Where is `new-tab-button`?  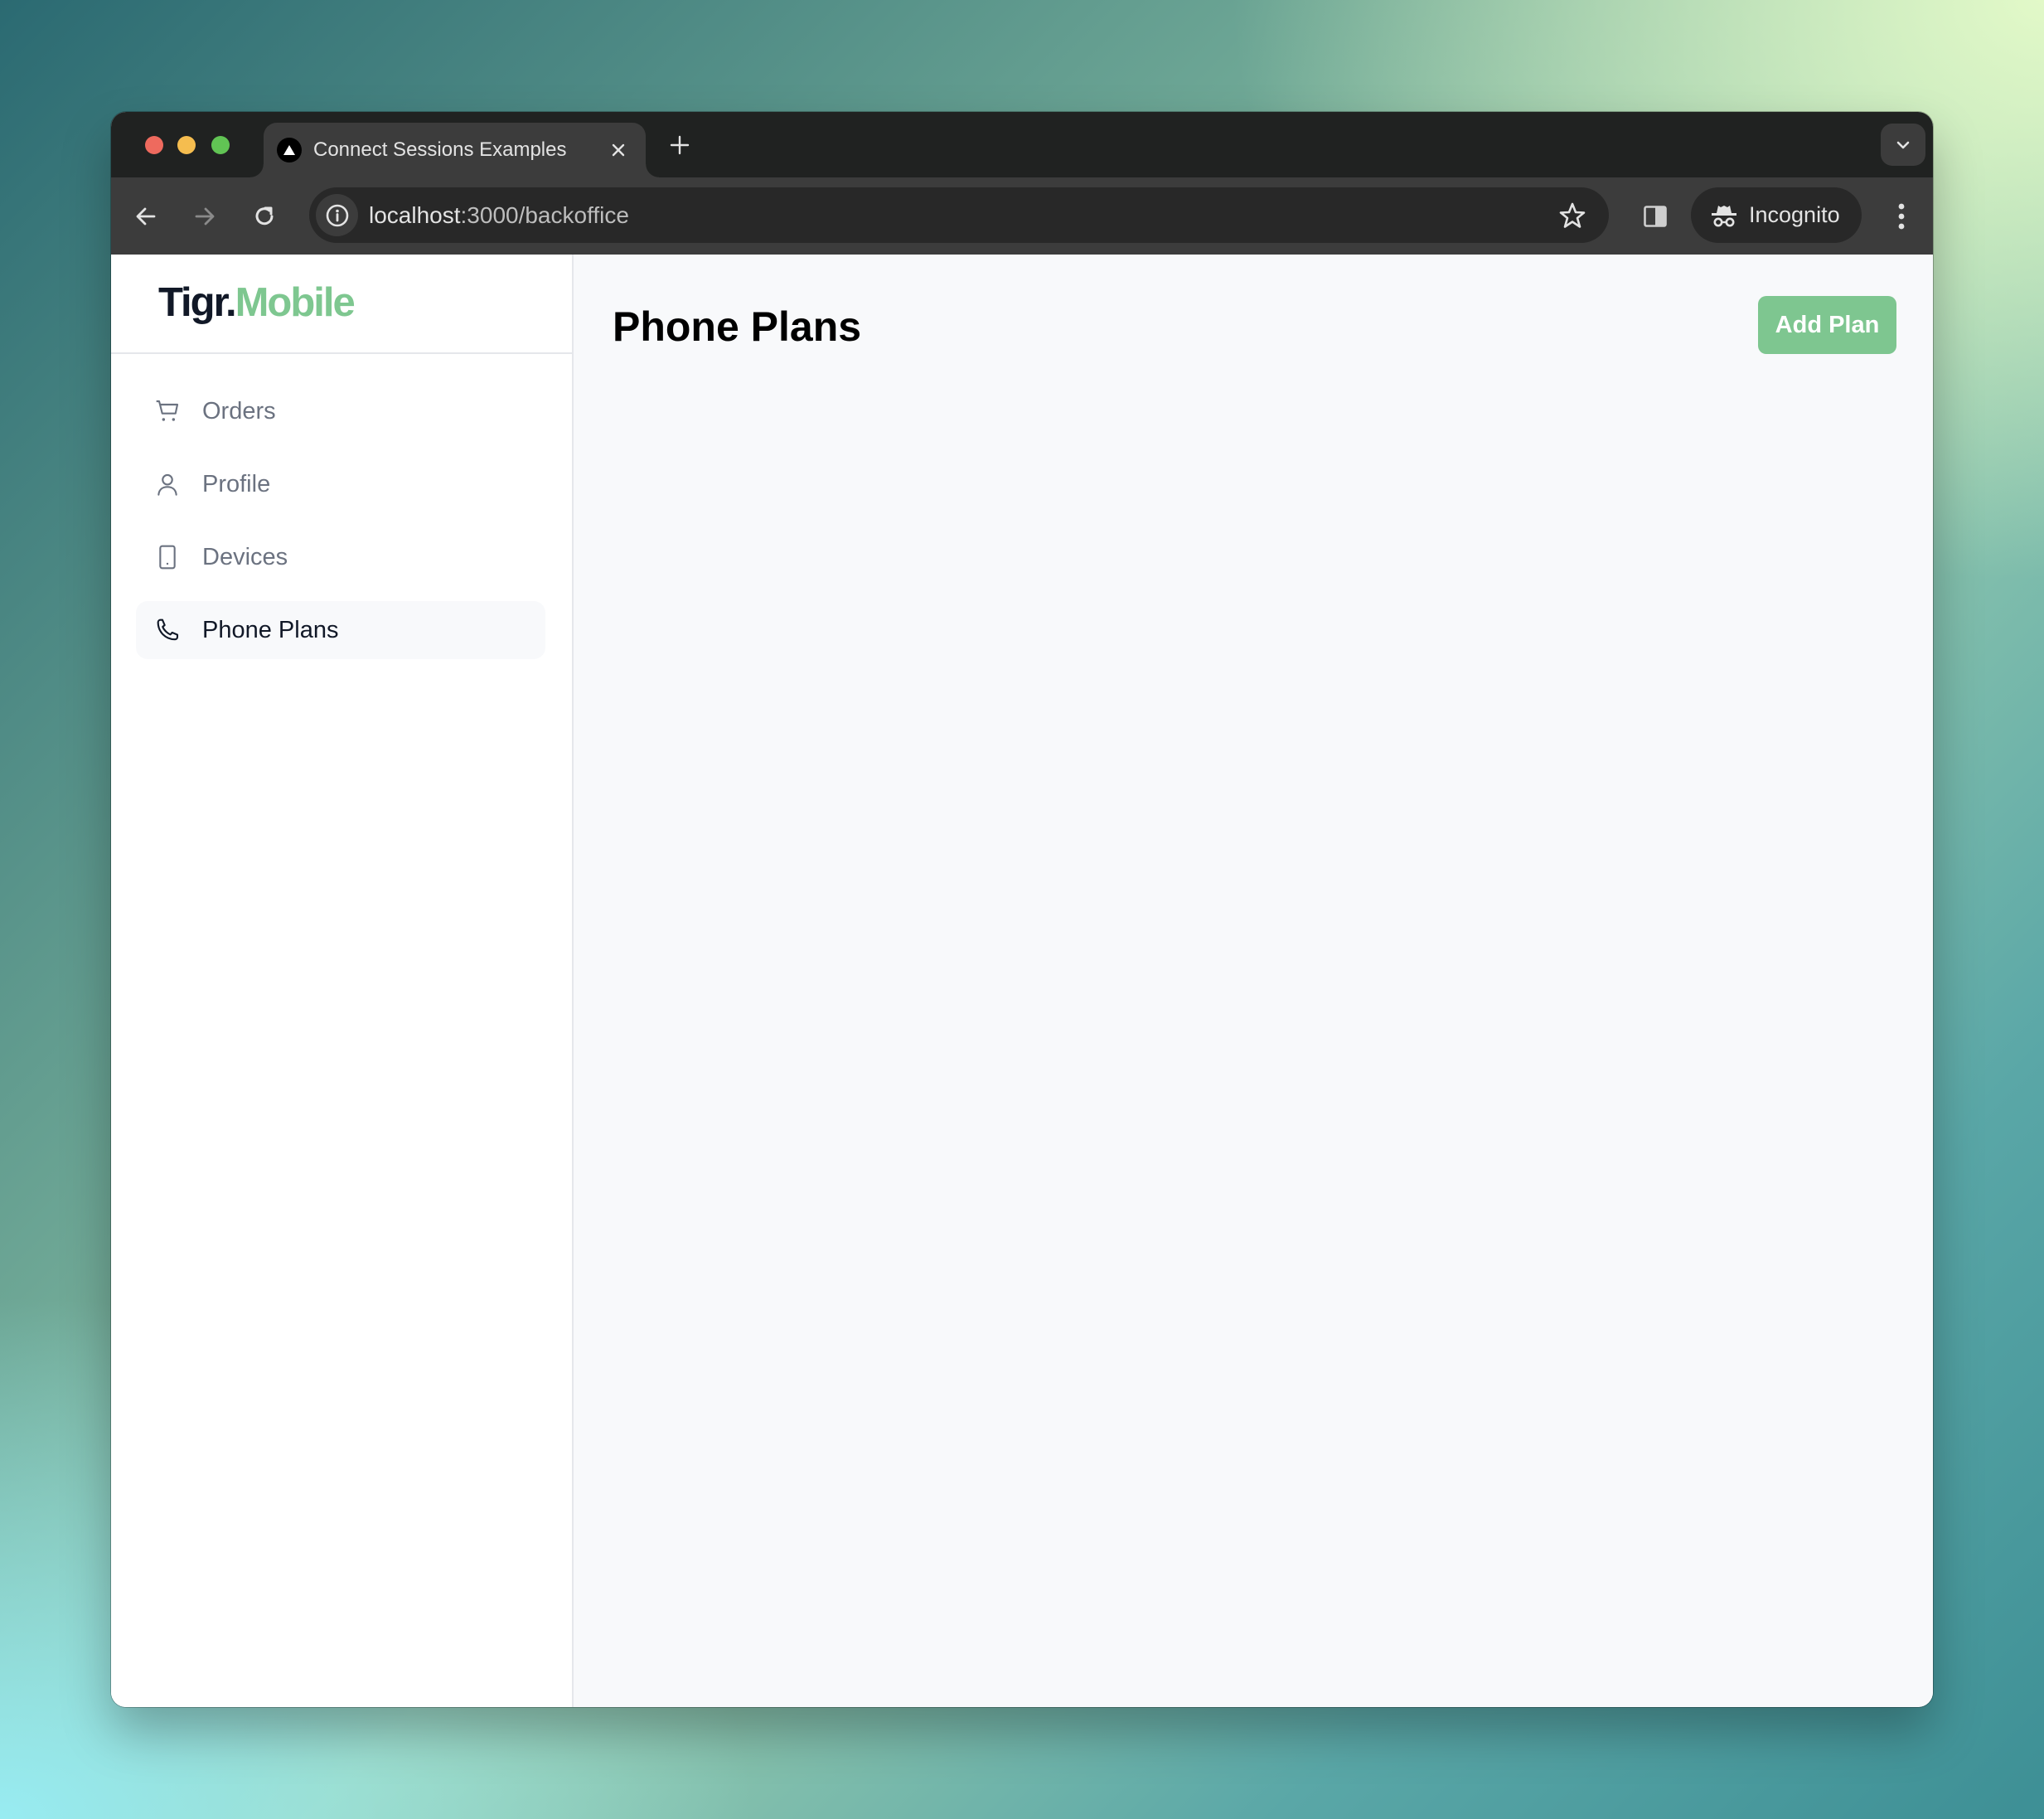 new-tab-button is located at coordinates (679, 145).